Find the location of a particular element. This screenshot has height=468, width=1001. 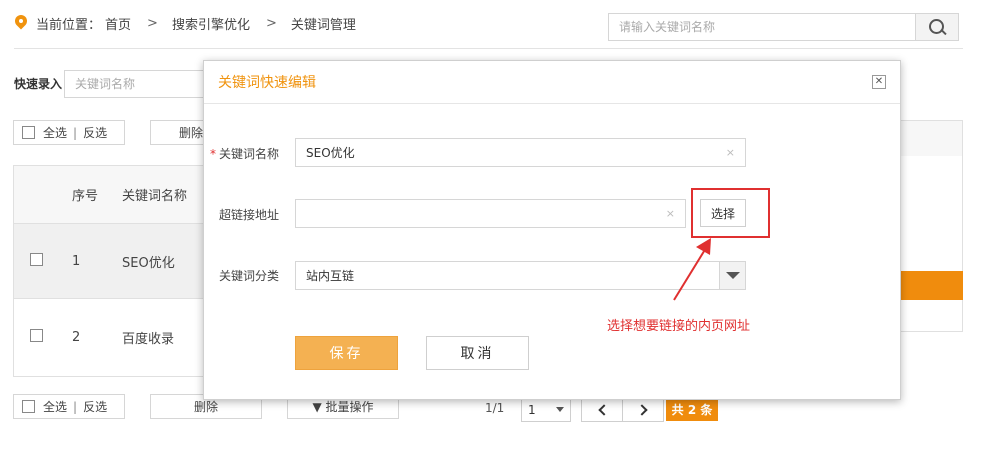

annotation-text: 选择想要链接的内页网址 is located at coordinates (679, 326).